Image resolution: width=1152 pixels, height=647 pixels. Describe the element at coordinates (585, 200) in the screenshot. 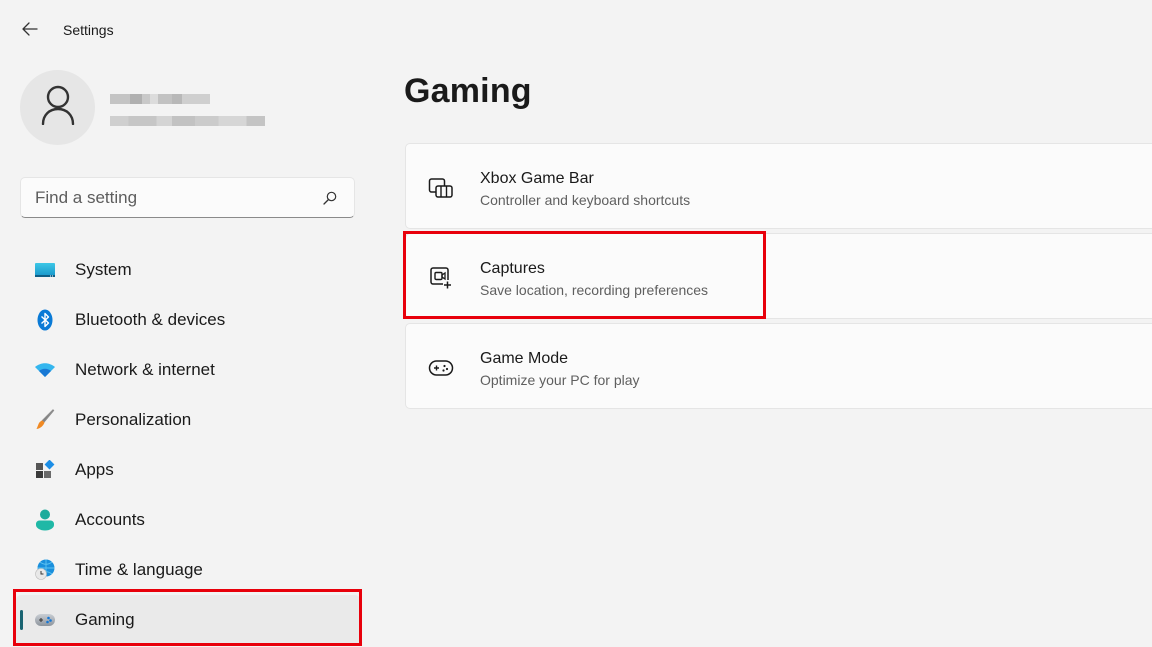

I see `card-subtitle: Controller and keyboard shortcuts` at that location.